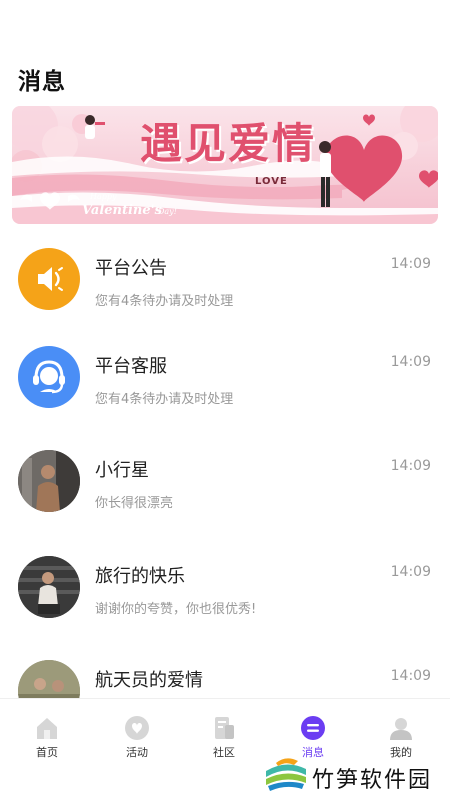 Image resolution: width=450 pixels, height=800 pixels. Describe the element at coordinates (140, 576) in the screenshot. I see `message-sender: 旅行的快乐` at that location.